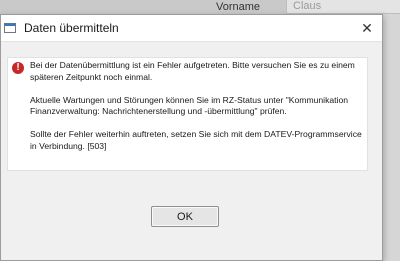 Image resolution: width=400 pixels, height=261 pixels. I want to click on background-vorname-label: Vorname, so click(238, 7).